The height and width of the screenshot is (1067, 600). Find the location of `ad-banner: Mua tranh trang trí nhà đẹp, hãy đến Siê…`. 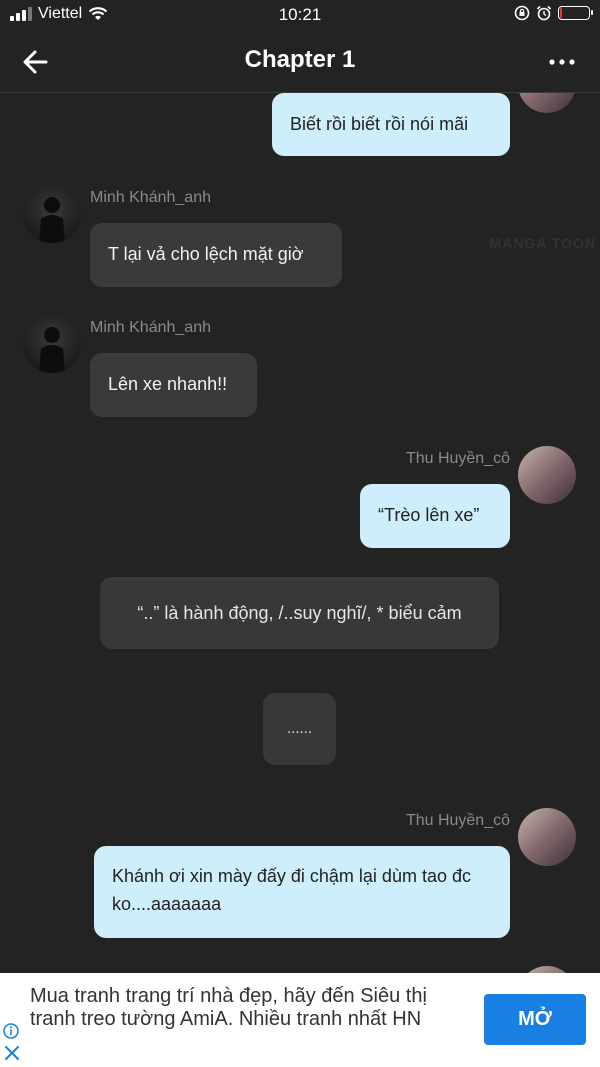

ad-banner: Mua tranh trang trí nhà đẹp, hãy đến Siê… is located at coordinates (300, 1020).